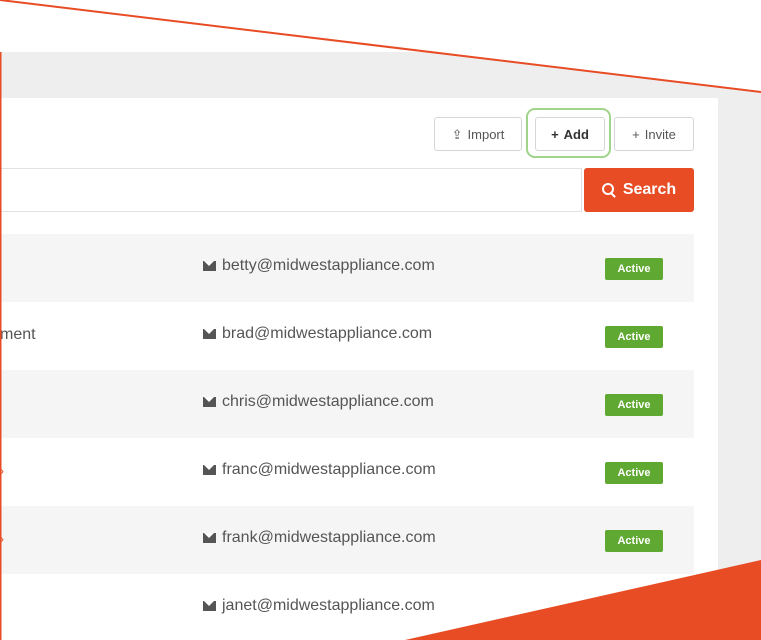 The width and height of the screenshot is (761, 640). Describe the element at coordinates (328, 401) in the screenshot. I see `user-email-text: chris@midwestappliance.com` at that location.